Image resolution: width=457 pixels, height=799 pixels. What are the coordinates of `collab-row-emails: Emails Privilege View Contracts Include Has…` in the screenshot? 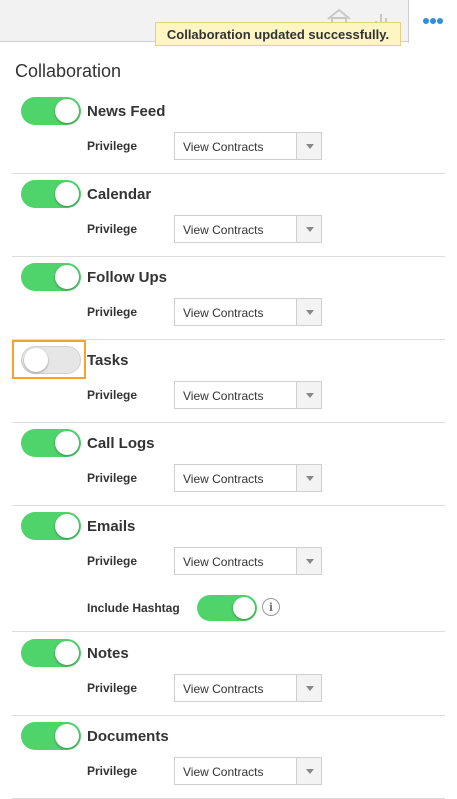 It's located at (228, 572).